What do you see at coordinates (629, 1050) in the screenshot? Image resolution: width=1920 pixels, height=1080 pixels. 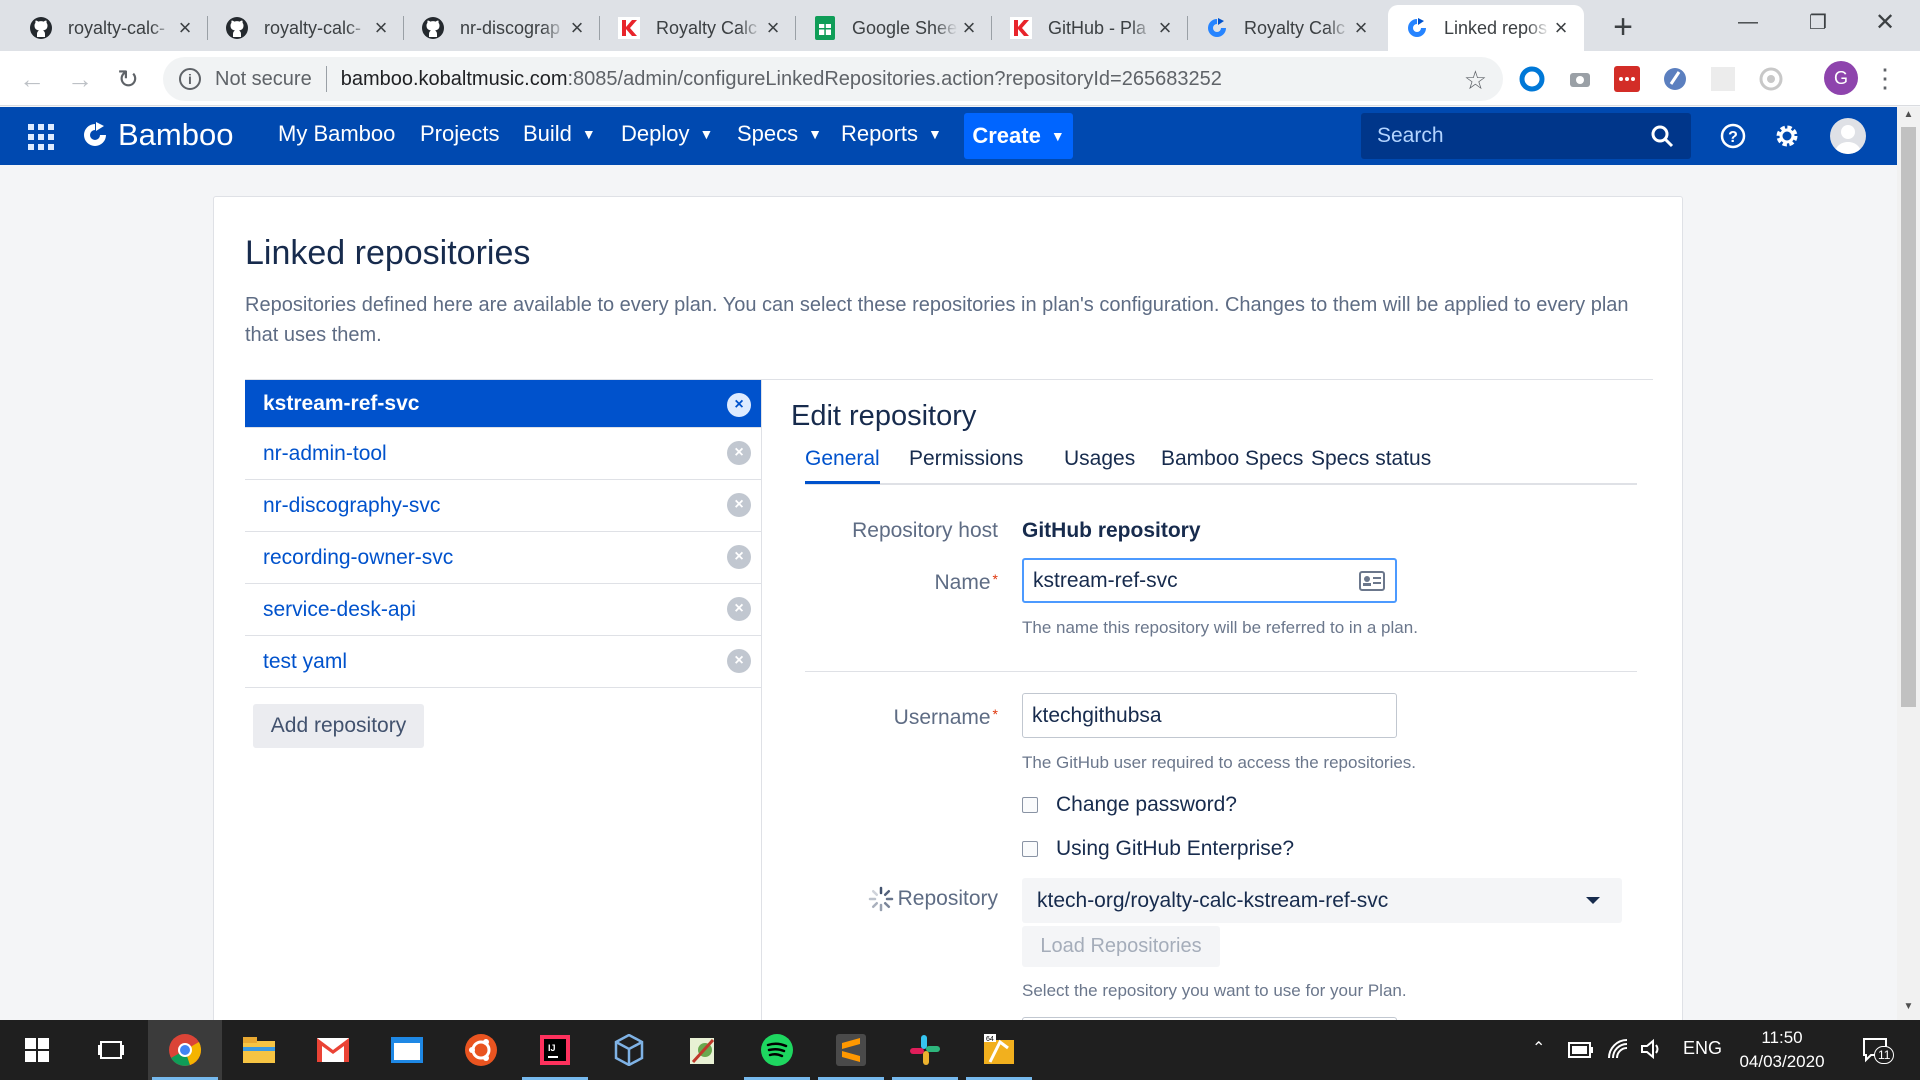 I see `virtualbox-icon` at bounding box center [629, 1050].